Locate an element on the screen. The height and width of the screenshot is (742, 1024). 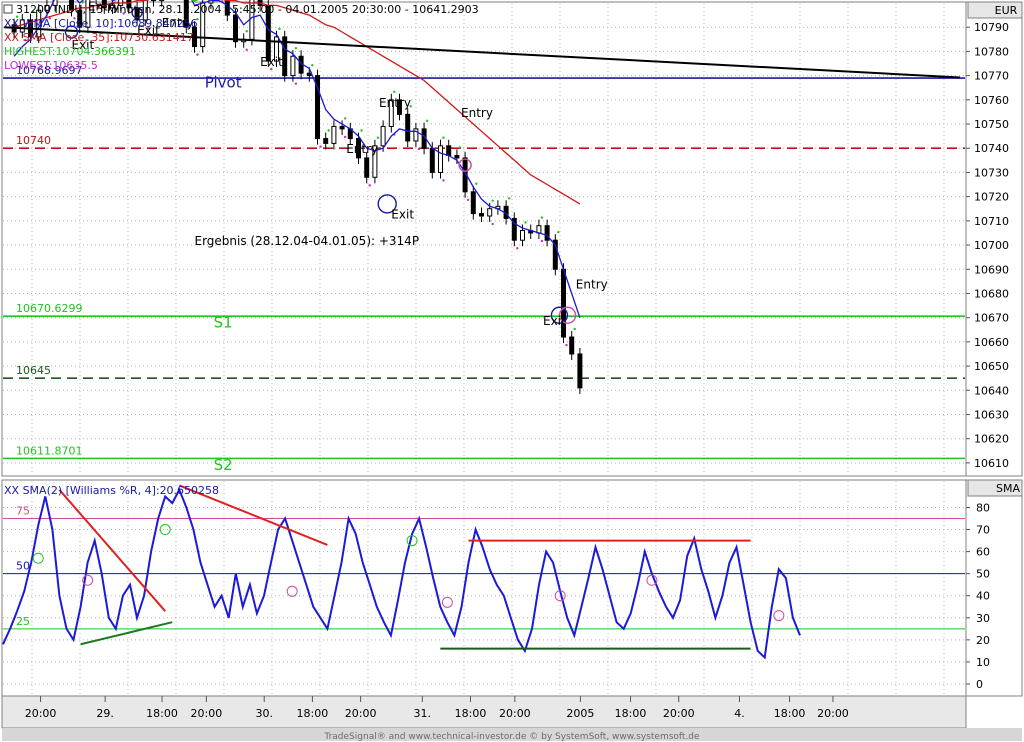
price-tick-label: 10790 is located at coordinates (991, 27).